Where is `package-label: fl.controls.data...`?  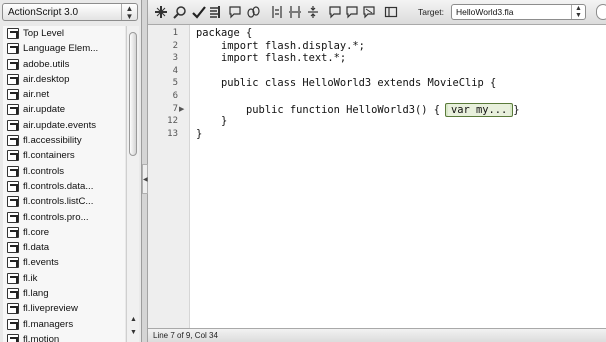
package-label: fl.controls.data... is located at coordinates (58, 186).